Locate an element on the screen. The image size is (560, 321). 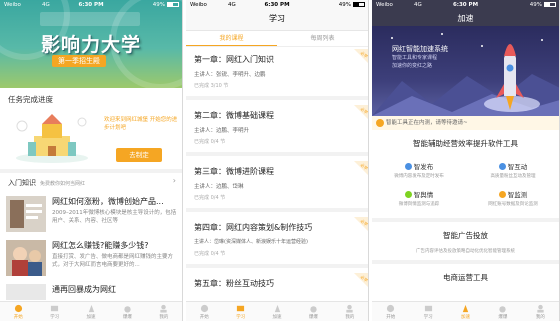
page-title: 加速 is located at coordinates (465, 18).